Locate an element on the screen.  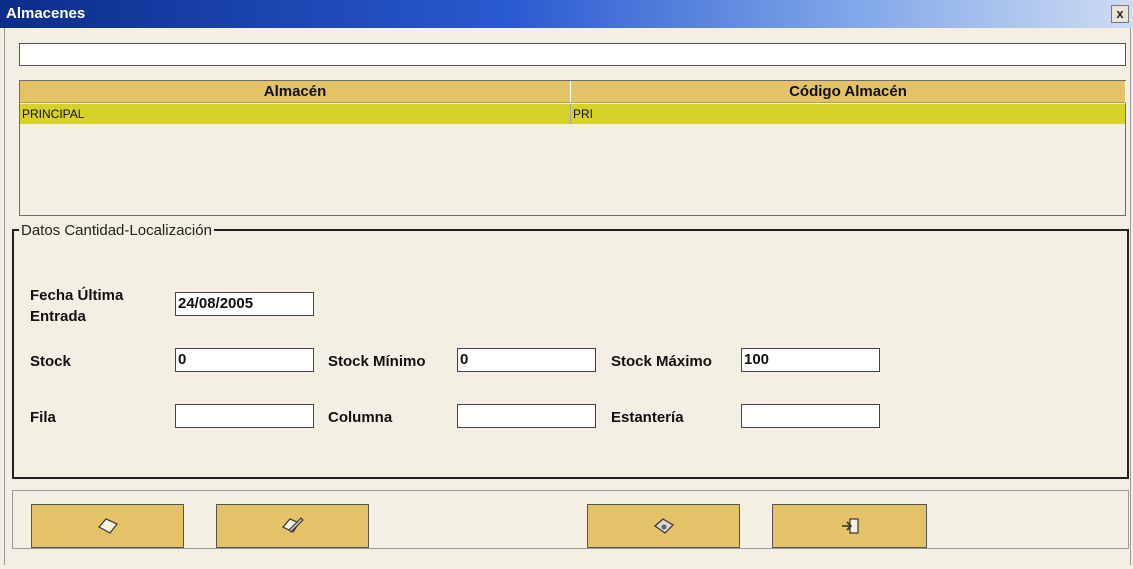
save-button is located at coordinates (663, 526).